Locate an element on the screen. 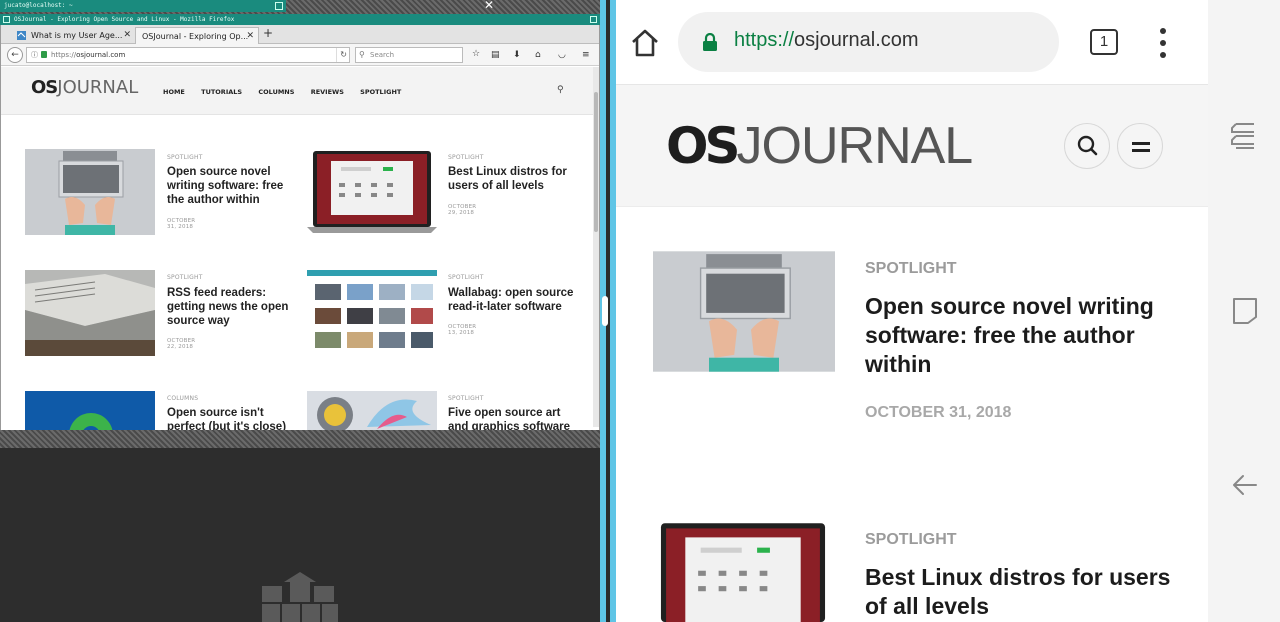 The image size is (1280, 622). newspapers-thumbnail is located at coordinates (90, 313).